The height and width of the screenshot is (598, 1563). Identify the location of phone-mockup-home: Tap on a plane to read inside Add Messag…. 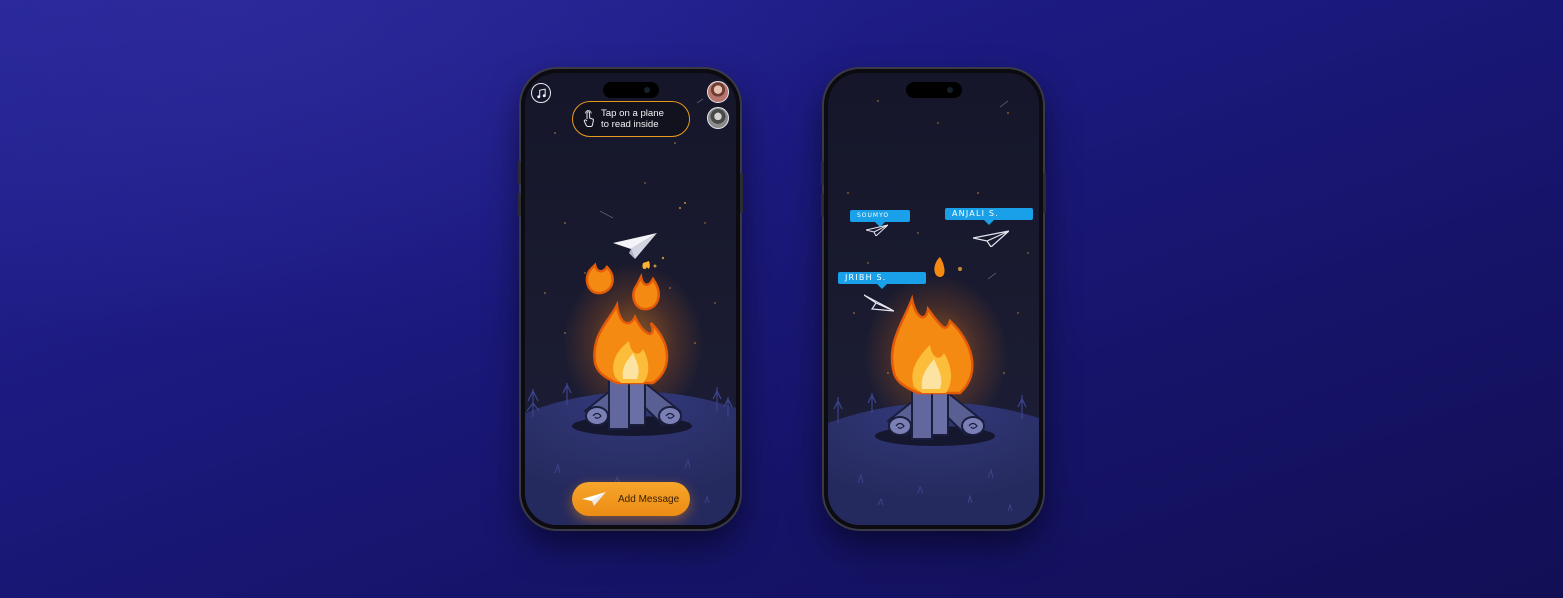
(630, 299).